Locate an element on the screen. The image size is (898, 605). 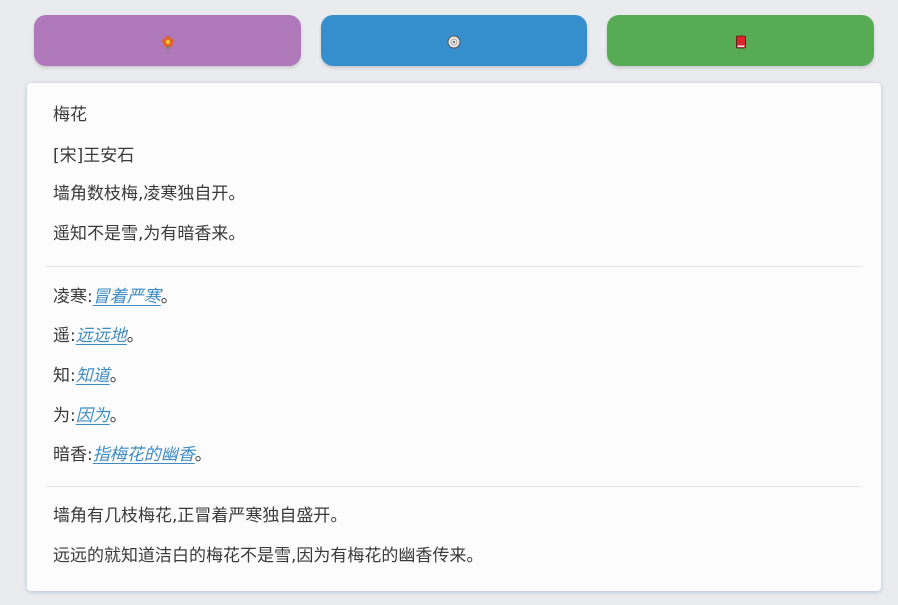
book-button is located at coordinates (740, 40).